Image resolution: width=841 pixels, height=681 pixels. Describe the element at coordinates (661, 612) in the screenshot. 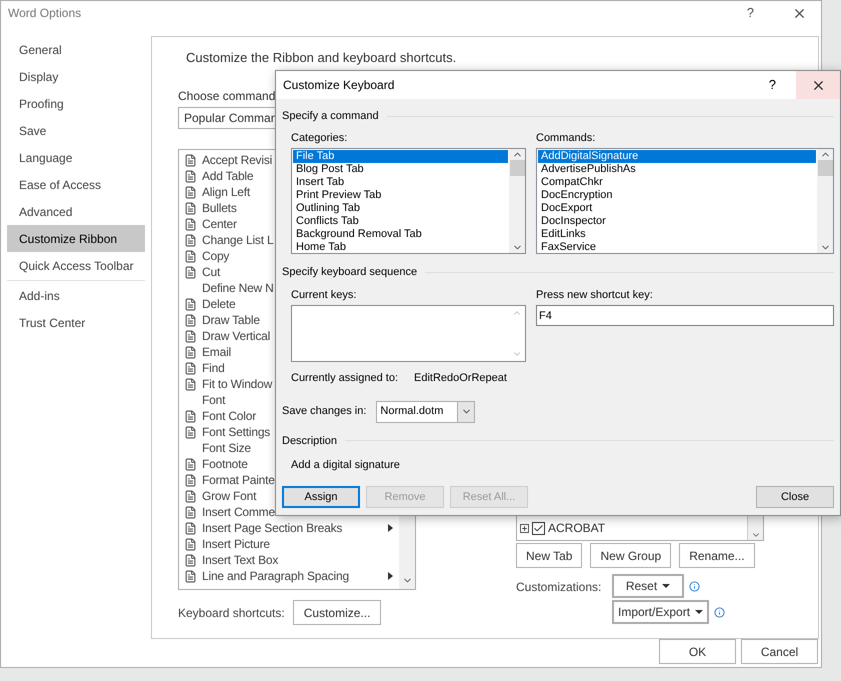

I see `import-export-button: Import/Export` at that location.